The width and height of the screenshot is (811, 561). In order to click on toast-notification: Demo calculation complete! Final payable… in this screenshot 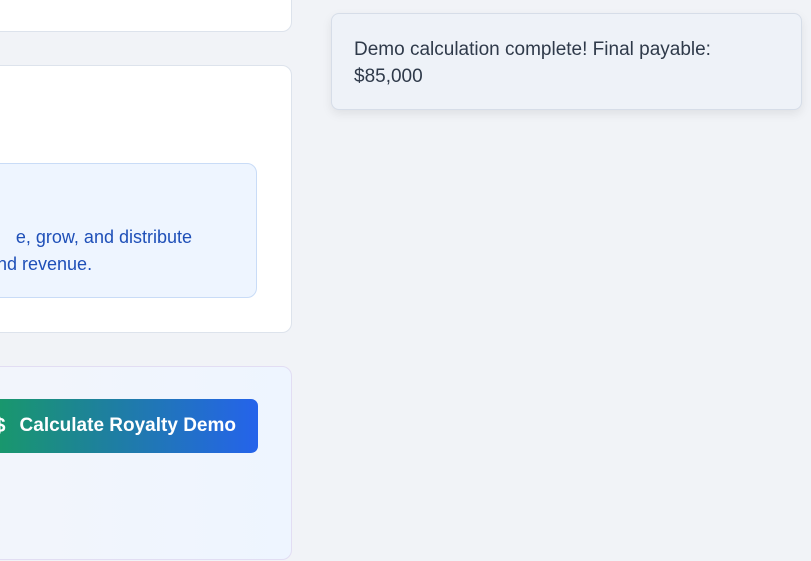, I will do `click(566, 61)`.